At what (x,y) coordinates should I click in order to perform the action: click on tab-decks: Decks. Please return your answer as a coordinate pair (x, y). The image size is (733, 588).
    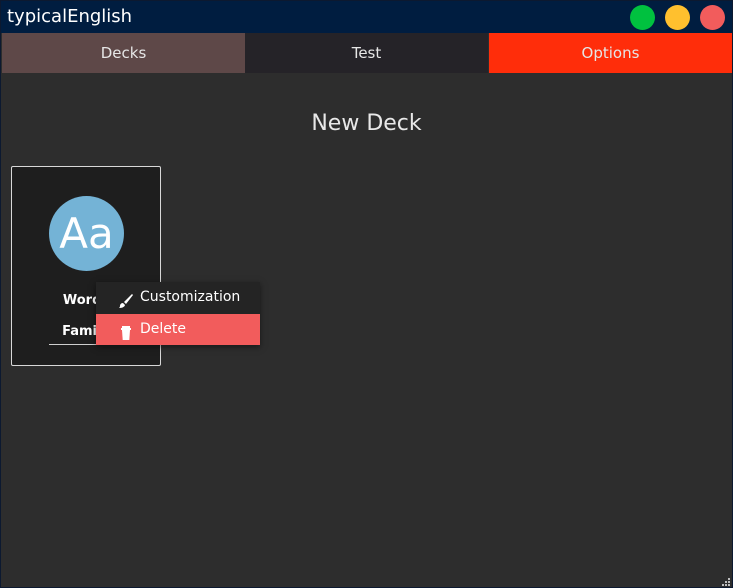
    Looking at the image, I should click on (123, 53).